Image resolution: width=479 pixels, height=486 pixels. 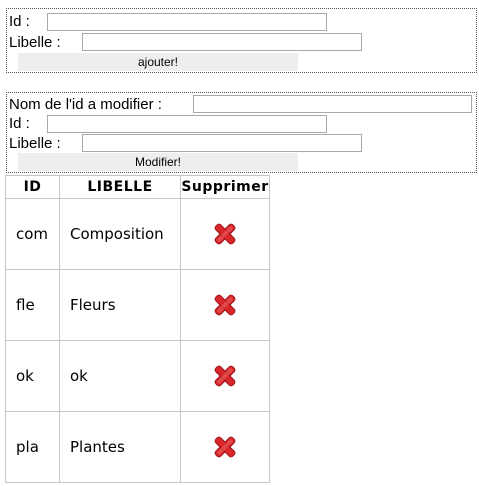 I want to click on add-form: Id : Libelle : ajouter!, so click(x=241, y=40).